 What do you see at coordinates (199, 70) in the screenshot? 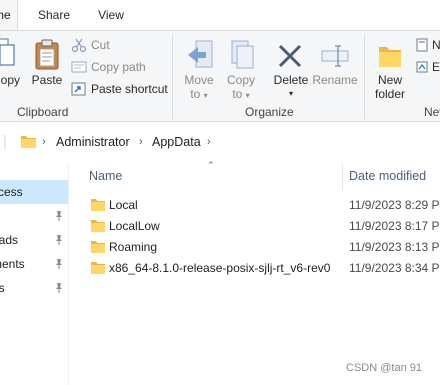
I see `move-to-button: Move to ▾` at bounding box center [199, 70].